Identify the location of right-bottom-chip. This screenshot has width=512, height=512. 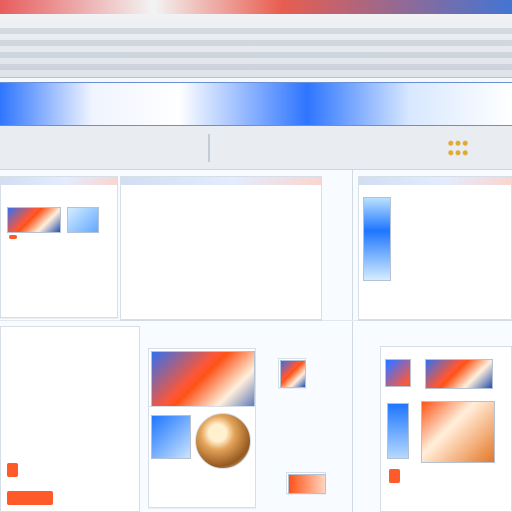
(394, 476).